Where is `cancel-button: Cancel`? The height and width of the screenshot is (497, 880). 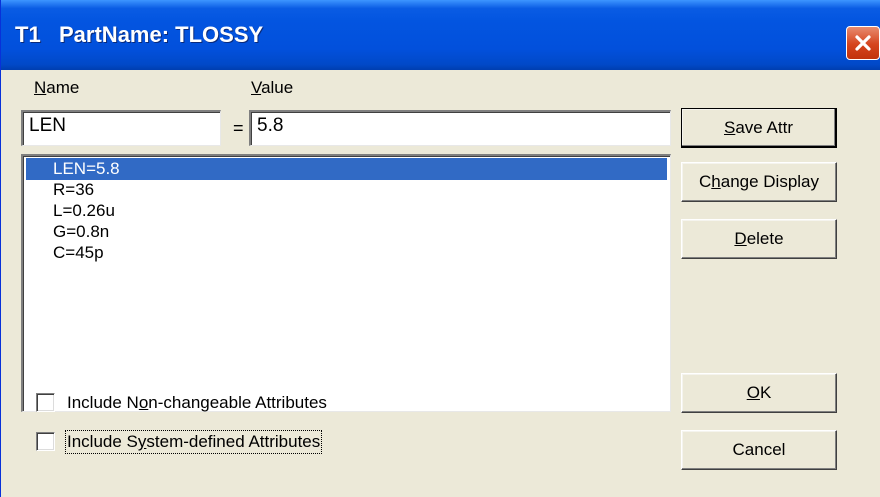
cancel-button: Cancel is located at coordinates (759, 450).